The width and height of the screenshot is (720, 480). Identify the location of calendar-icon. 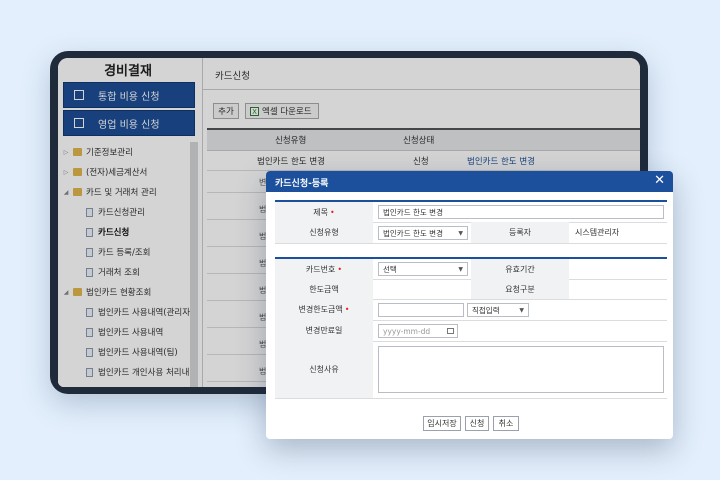
(450, 331).